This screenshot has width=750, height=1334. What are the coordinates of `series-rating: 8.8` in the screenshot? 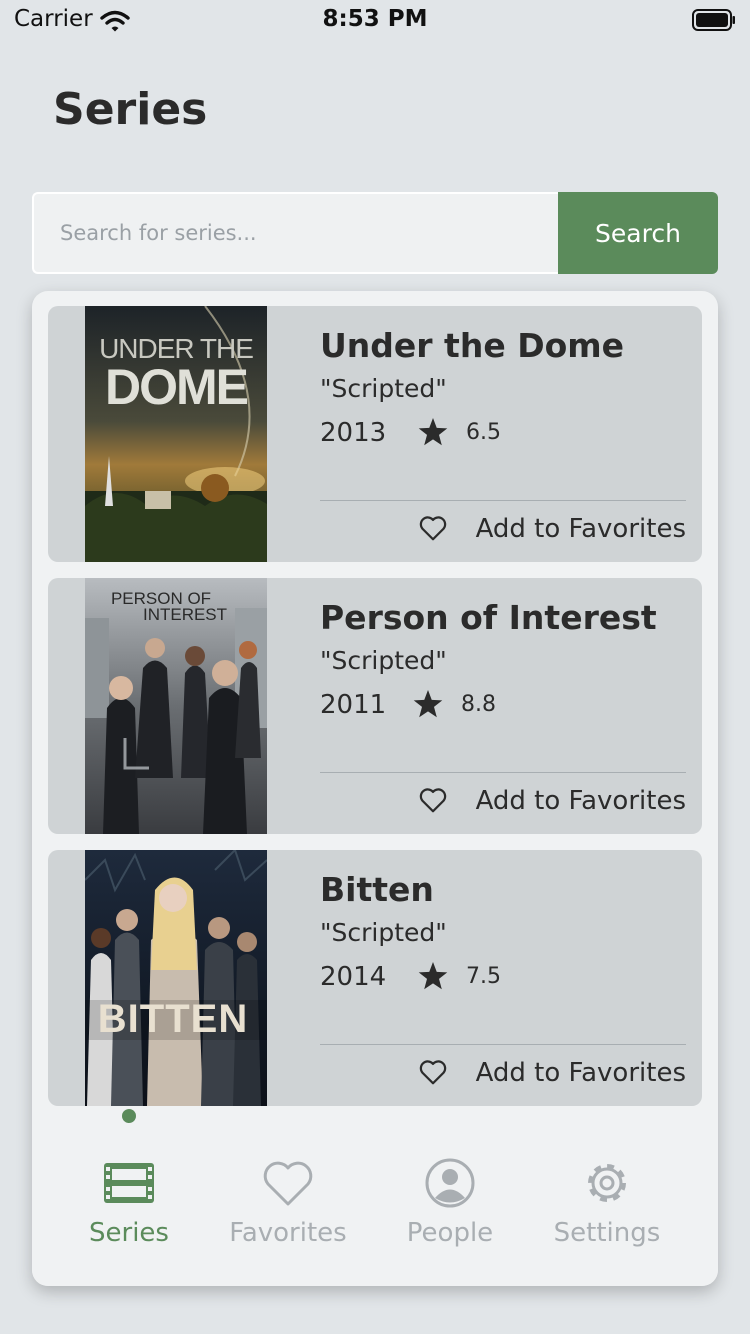 It's located at (478, 704).